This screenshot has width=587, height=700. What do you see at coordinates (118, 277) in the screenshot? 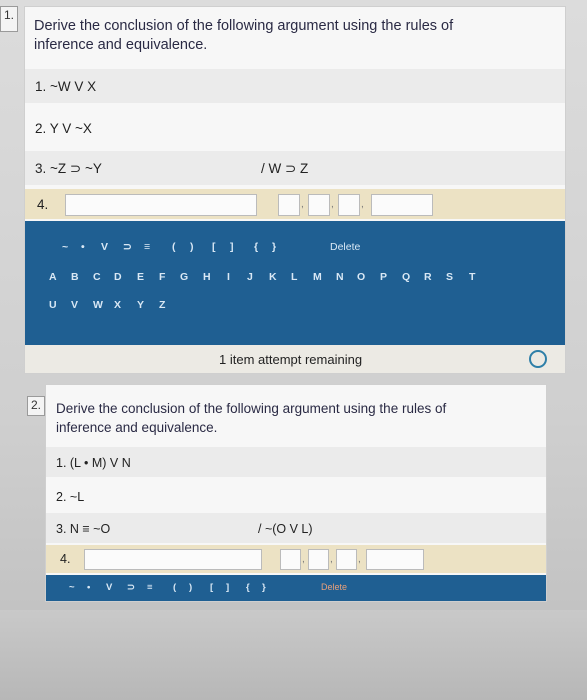
I see `letter-key: D` at bounding box center [118, 277].